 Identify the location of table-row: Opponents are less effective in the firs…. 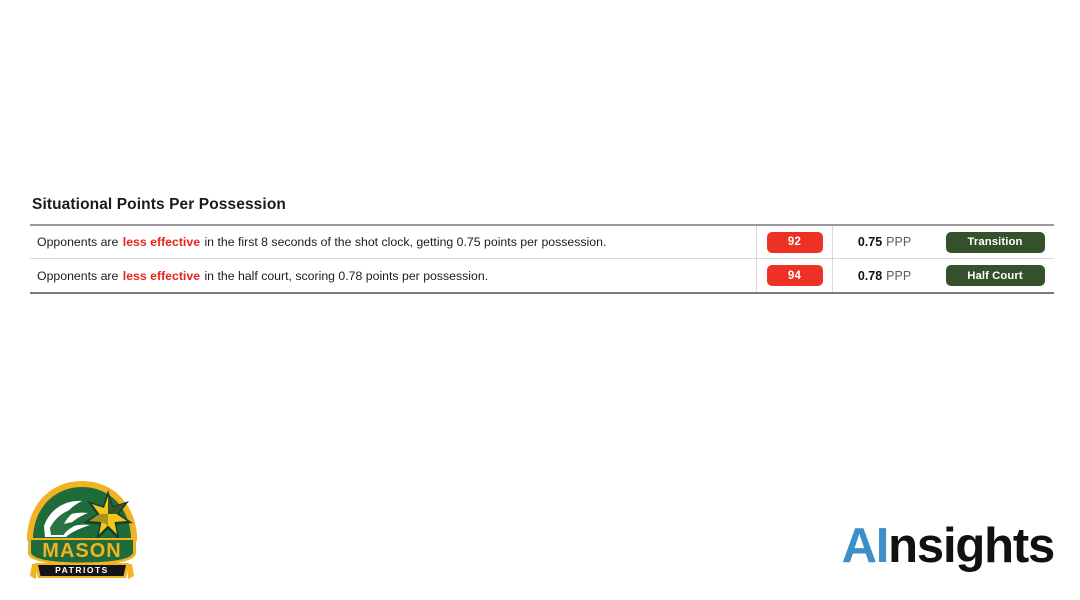
(542, 242).